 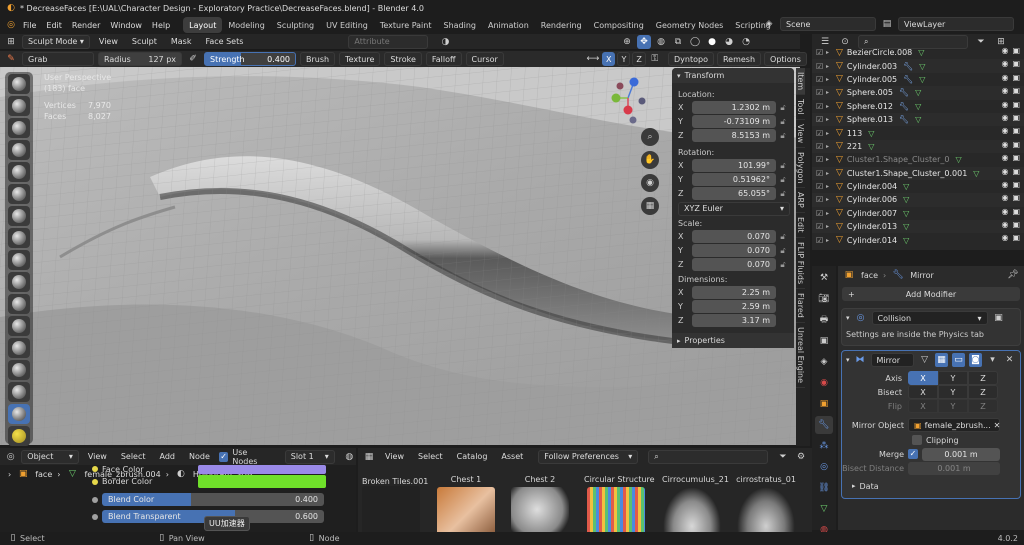 What do you see at coordinates (394, 456) in the screenshot?
I see `asset-menu-view: View` at bounding box center [394, 456].